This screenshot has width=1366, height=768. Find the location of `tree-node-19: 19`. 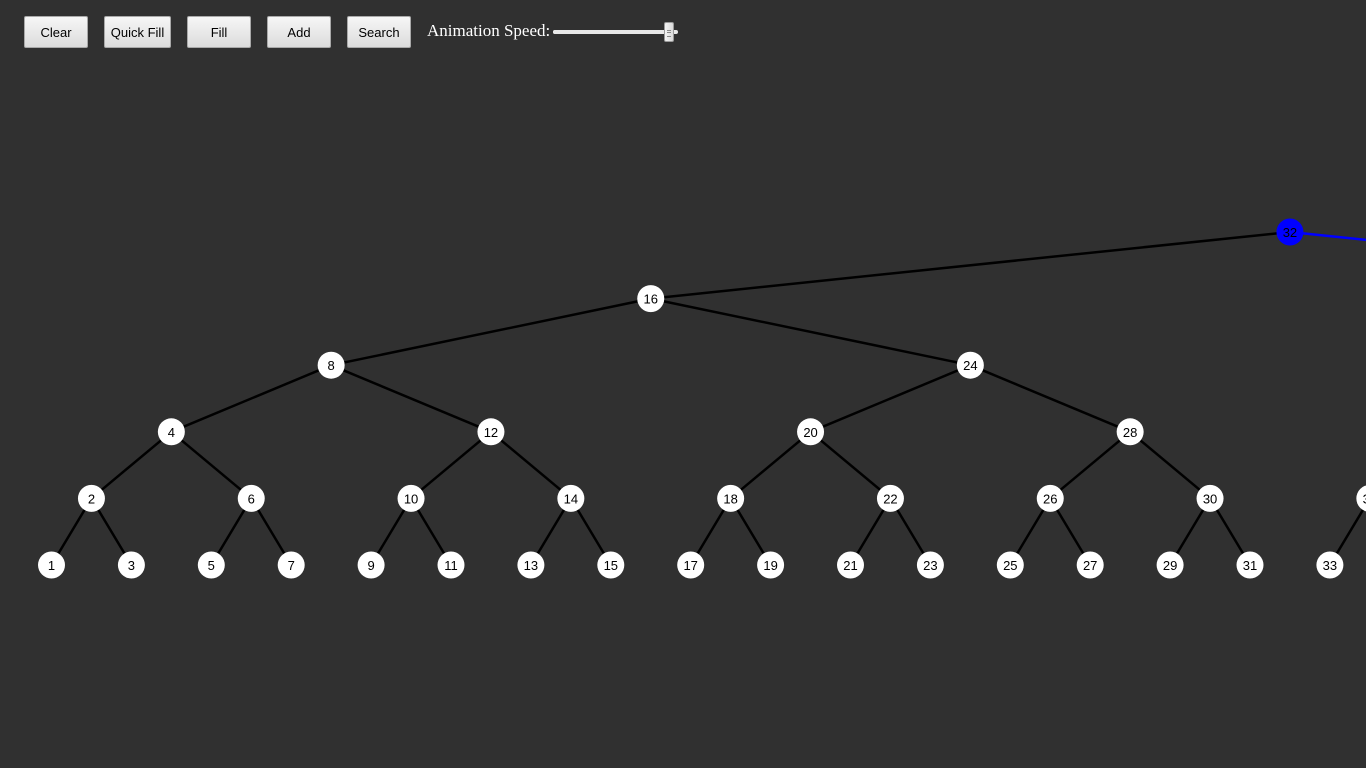

tree-node-19: 19 is located at coordinates (771, 565).